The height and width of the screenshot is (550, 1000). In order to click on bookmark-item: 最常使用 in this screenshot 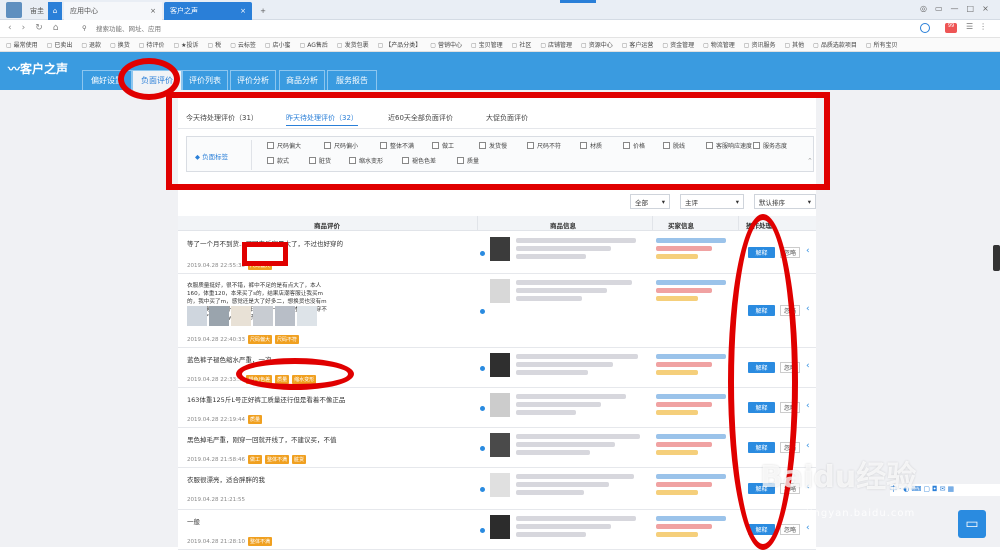, I will do `click(22, 44)`.